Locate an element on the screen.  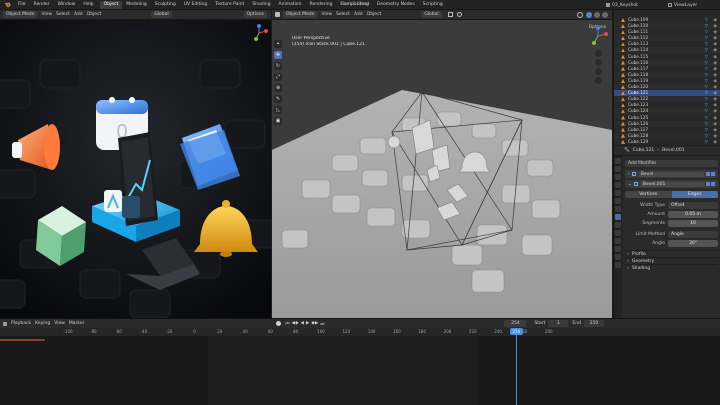
data-tab-icon is located at coordinates (618, 249).